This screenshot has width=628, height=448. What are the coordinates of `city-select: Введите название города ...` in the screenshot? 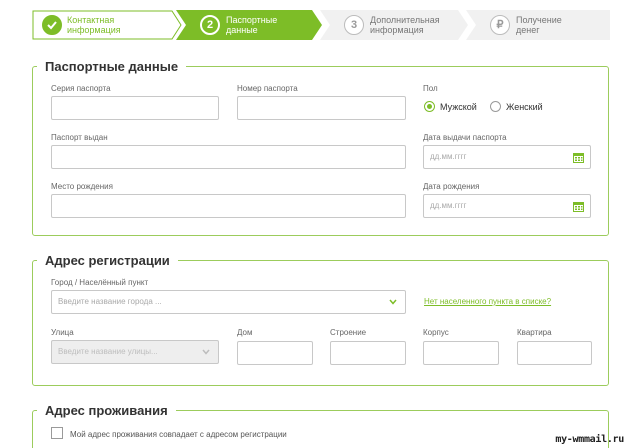 It's located at (228, 302).